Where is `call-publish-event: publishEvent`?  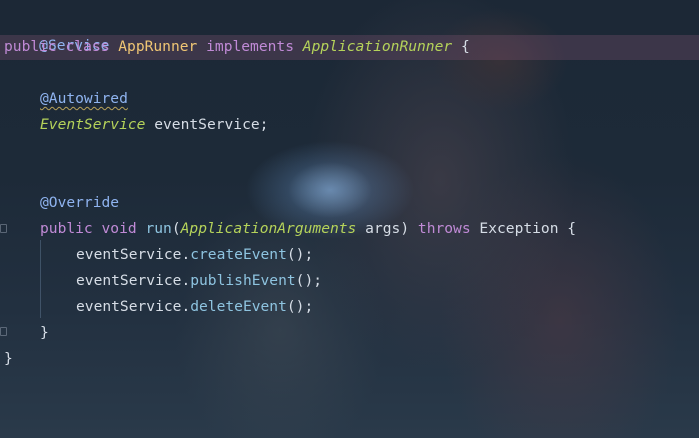 call-publish-event: publishEvent is located at coordinates (243, 280).